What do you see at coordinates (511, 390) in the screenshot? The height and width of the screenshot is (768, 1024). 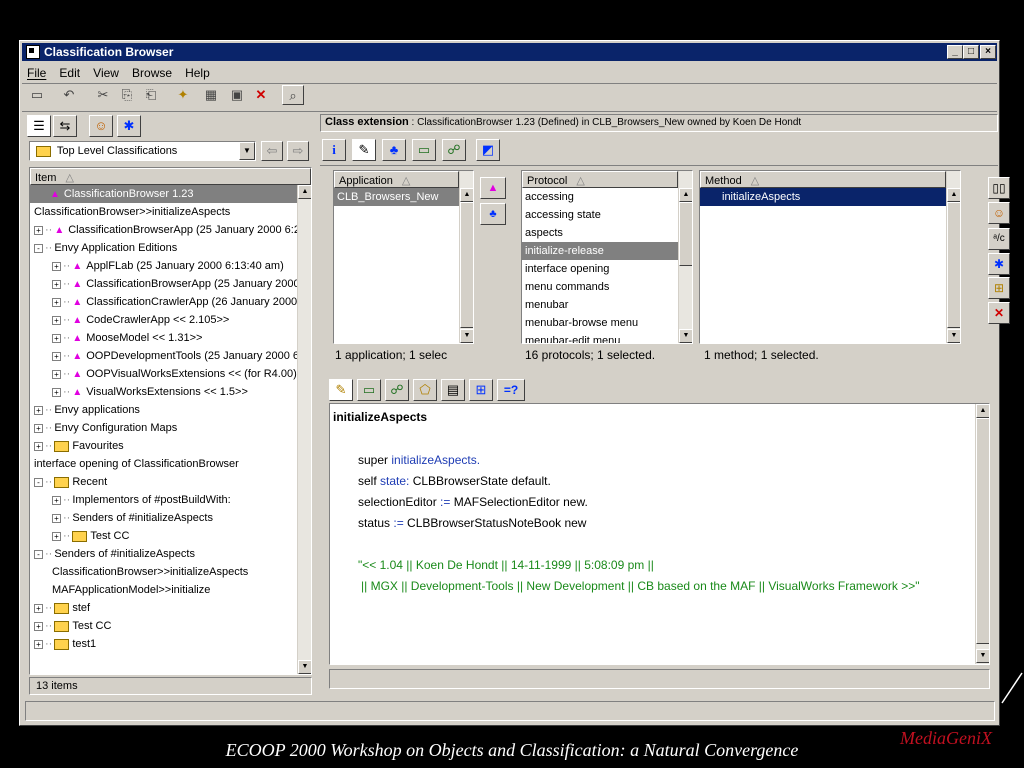 I see `compare-icon: =?` at bounding box center [511, 390].